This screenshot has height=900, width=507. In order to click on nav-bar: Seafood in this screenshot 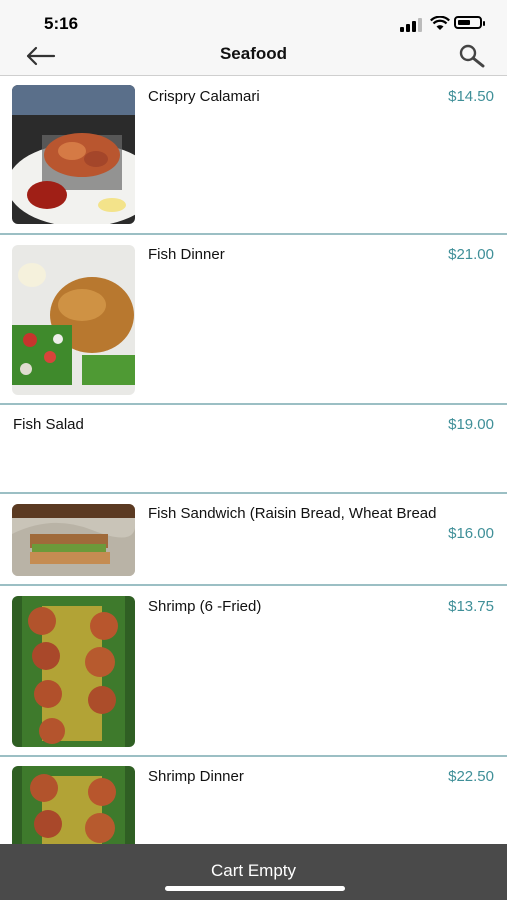, I will do `click(253, 59)`.